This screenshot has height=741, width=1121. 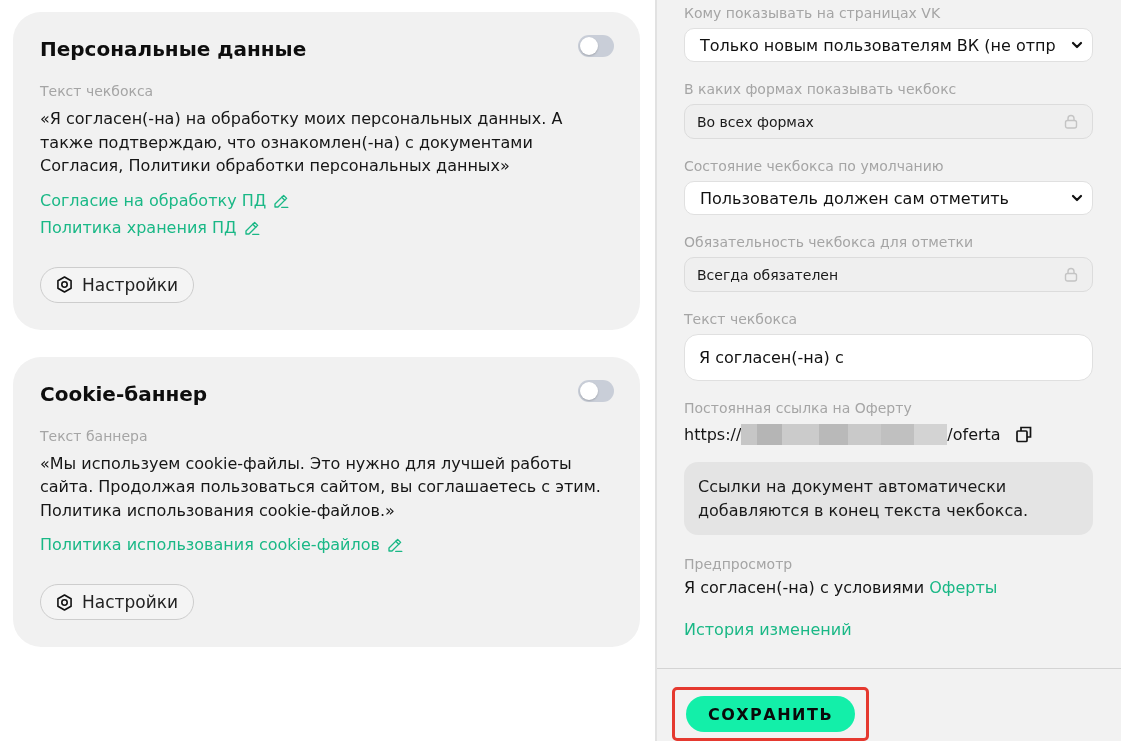 What do you see at coordinates (770, 714) in the screenshot?
I see `save-button: СОХРАНИТЬ` at bounding box center [770, 714].